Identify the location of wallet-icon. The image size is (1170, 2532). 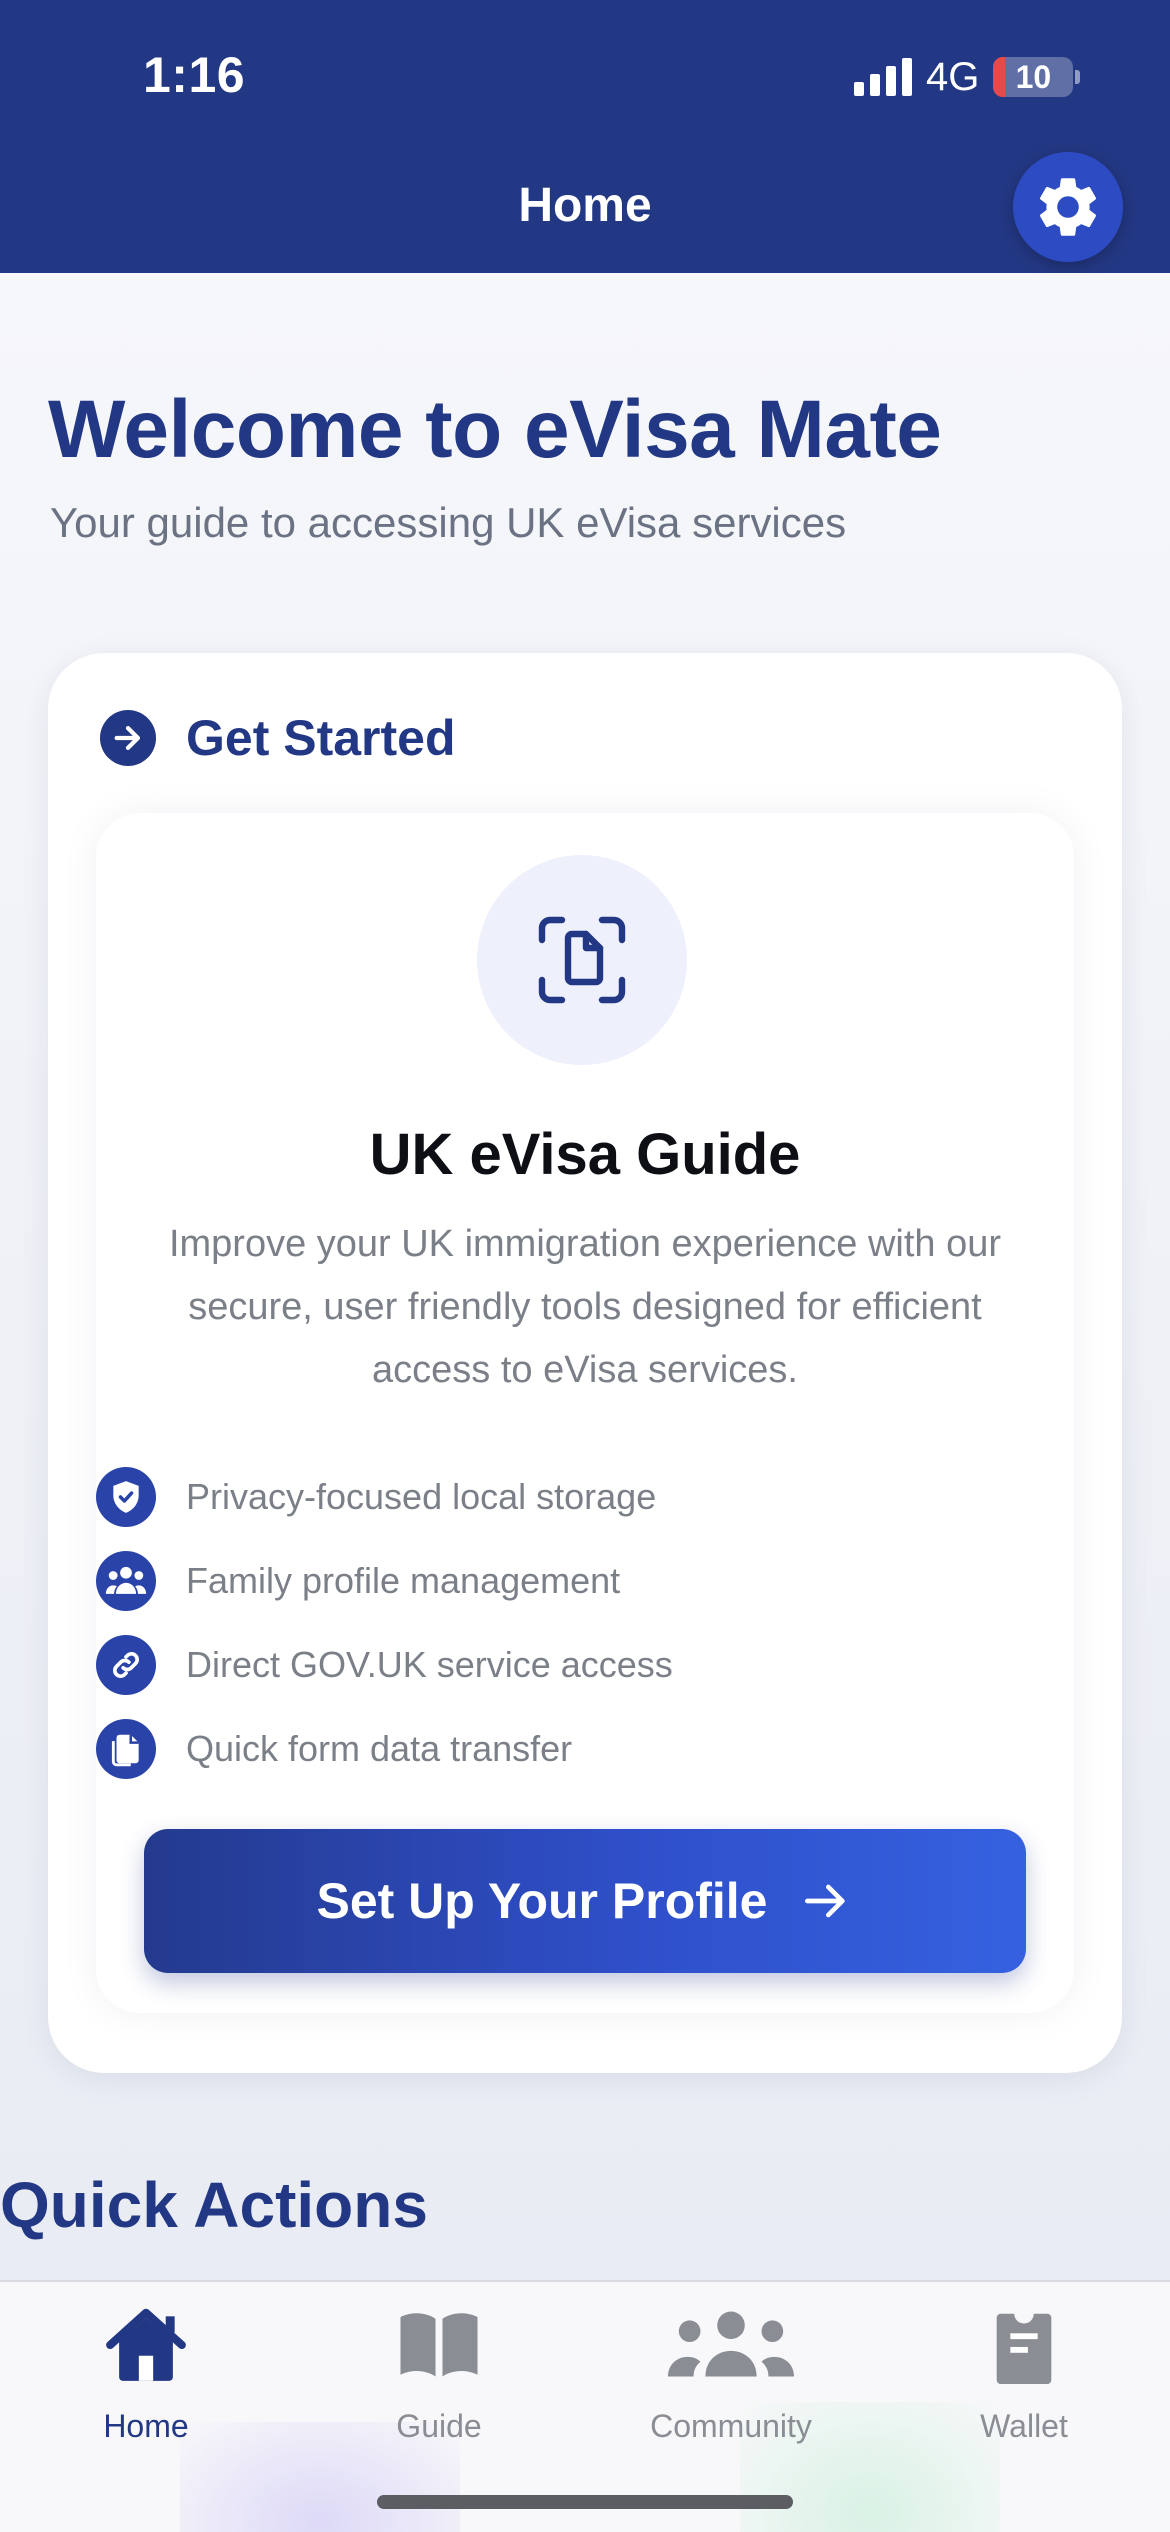
(1024, 2345).